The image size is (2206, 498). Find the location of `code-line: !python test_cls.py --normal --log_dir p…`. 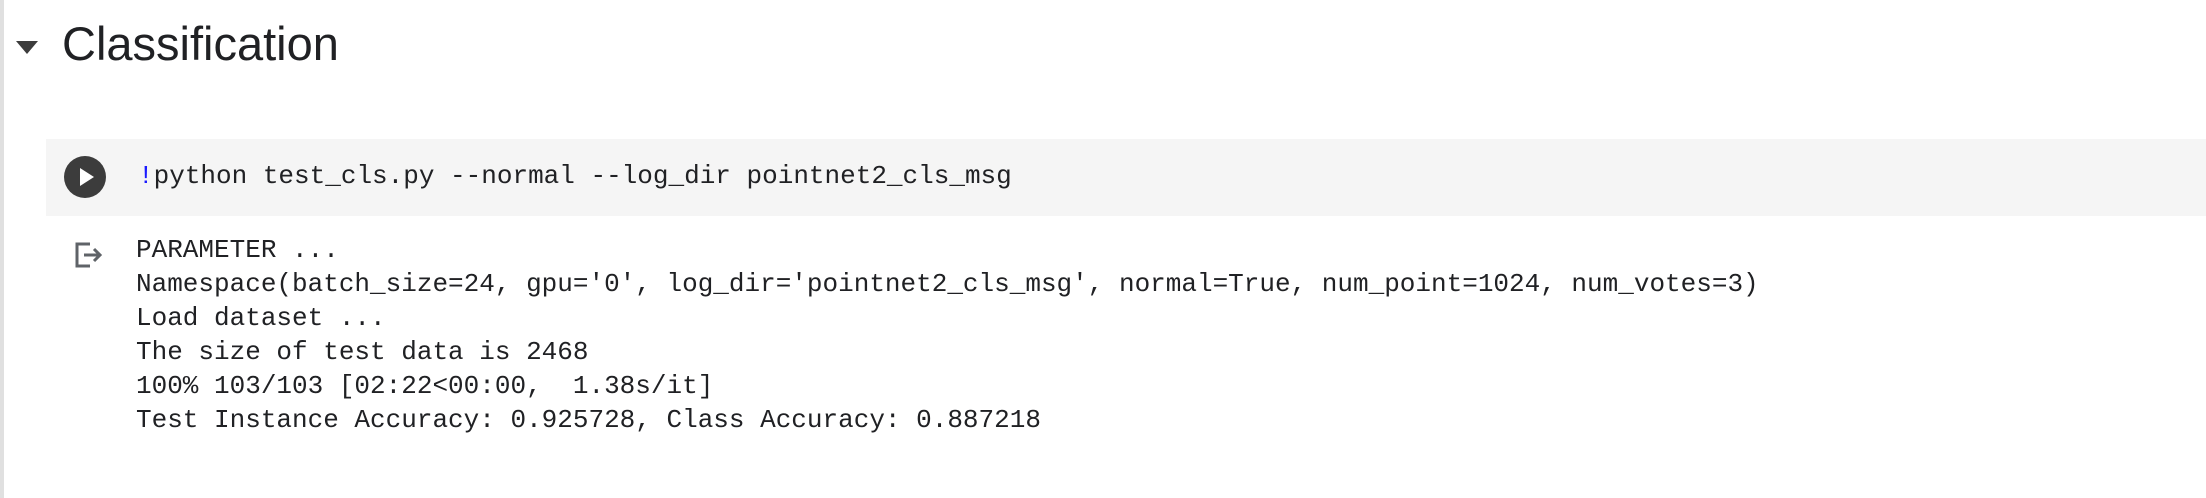

code-line: !python test_cls.py --normal --log_dir p… is located at coordinates (575, 176).